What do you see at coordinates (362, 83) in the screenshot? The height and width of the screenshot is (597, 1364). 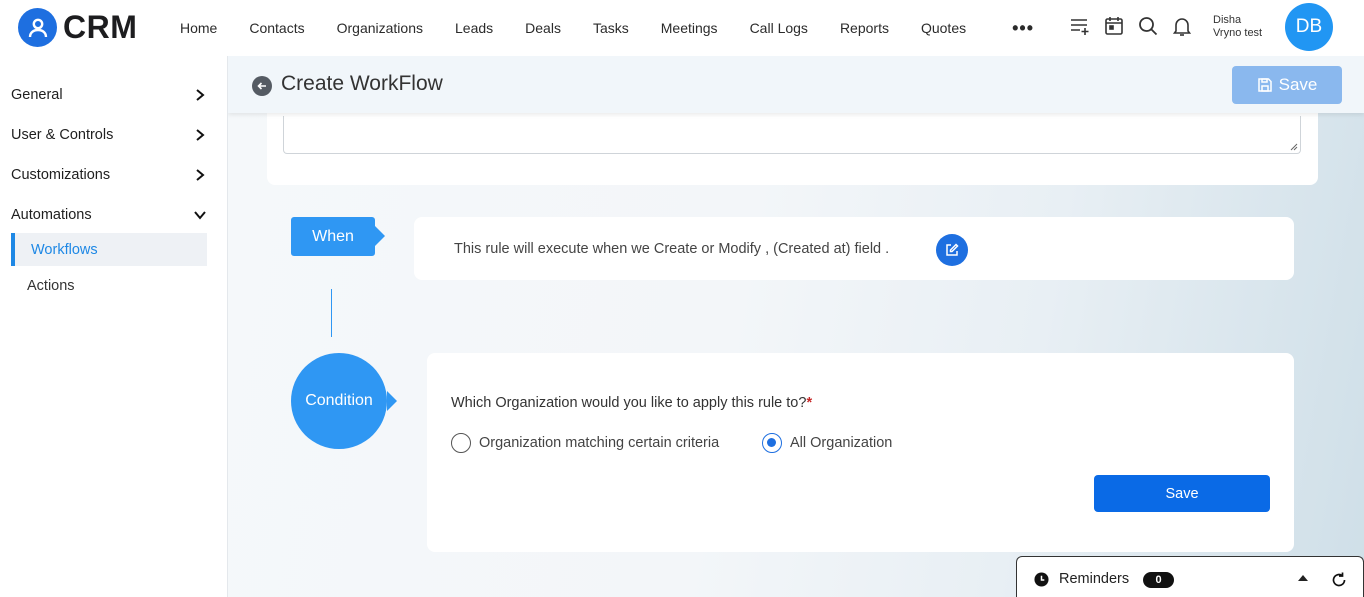 I see `page-title: Create WorkFlow` at bounding box center [362, 83].